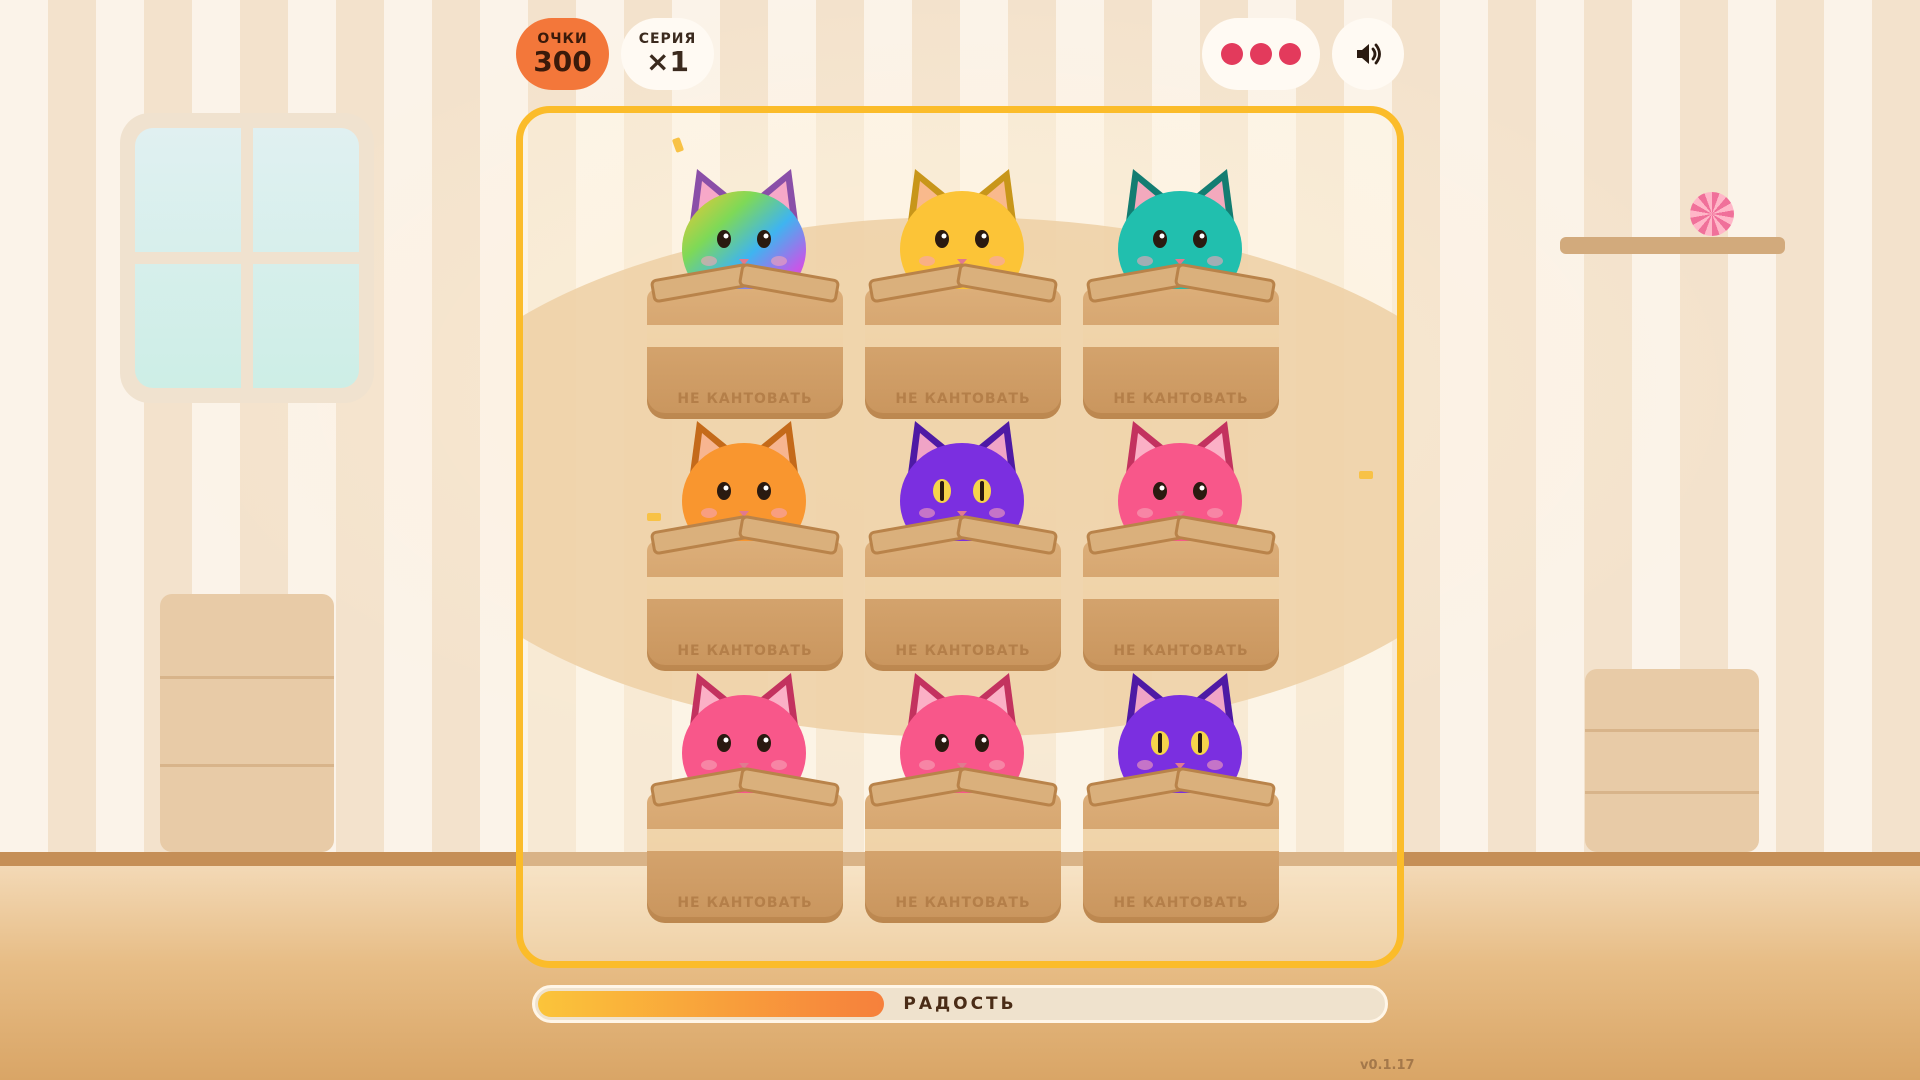 Image resolution: width=1920 pixels, height=1080 pixels. What do you see at coordinates (1387, 1065) in the screenshot?
I see `version-label: v0.1.17` at bounding box center [1387, 1065].